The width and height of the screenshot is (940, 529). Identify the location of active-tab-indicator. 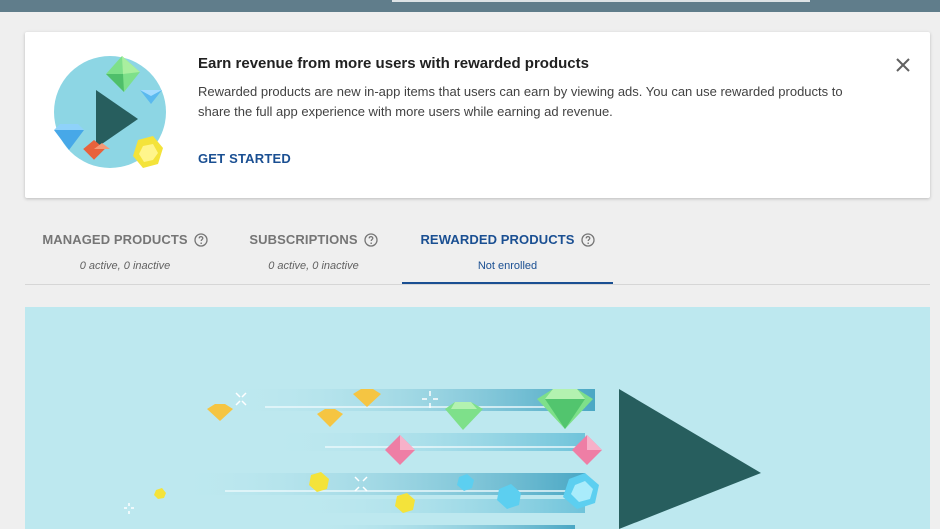
(507, 283).